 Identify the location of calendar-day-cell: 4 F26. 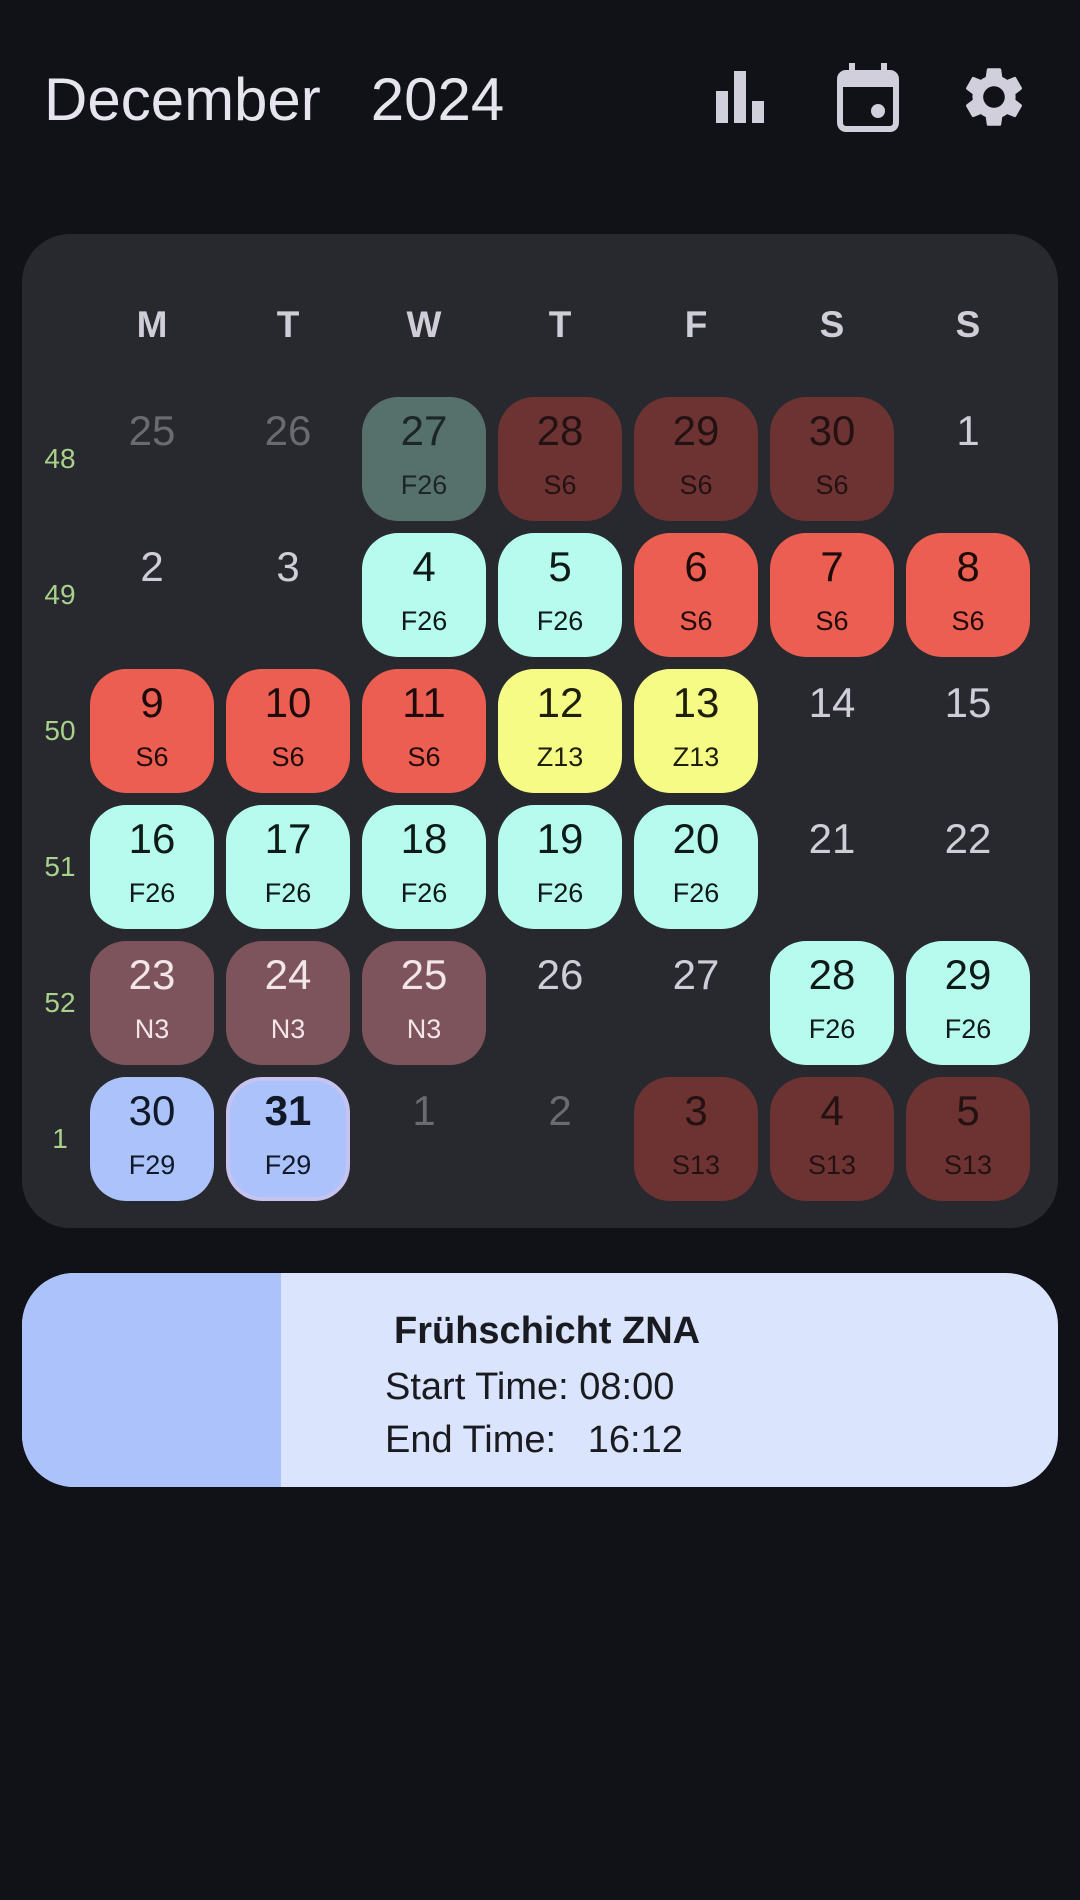
(424, 595).